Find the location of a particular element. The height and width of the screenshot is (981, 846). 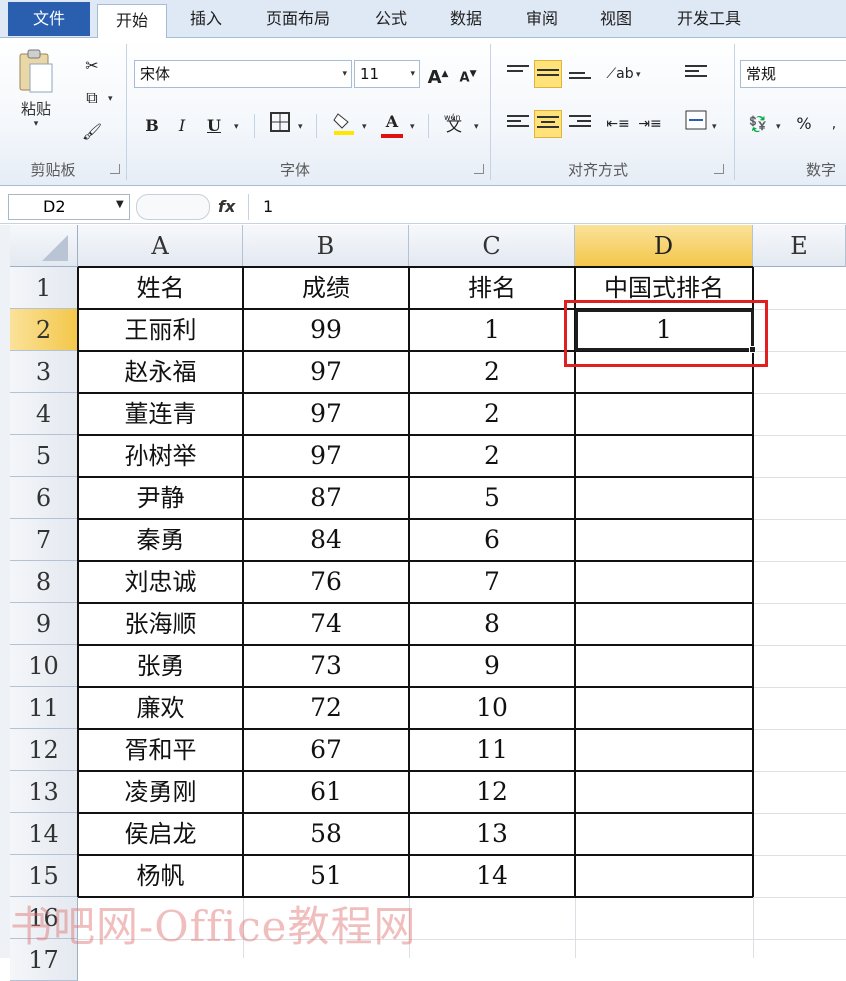

row-header-4: 4 is located at coordinates (44, 414).